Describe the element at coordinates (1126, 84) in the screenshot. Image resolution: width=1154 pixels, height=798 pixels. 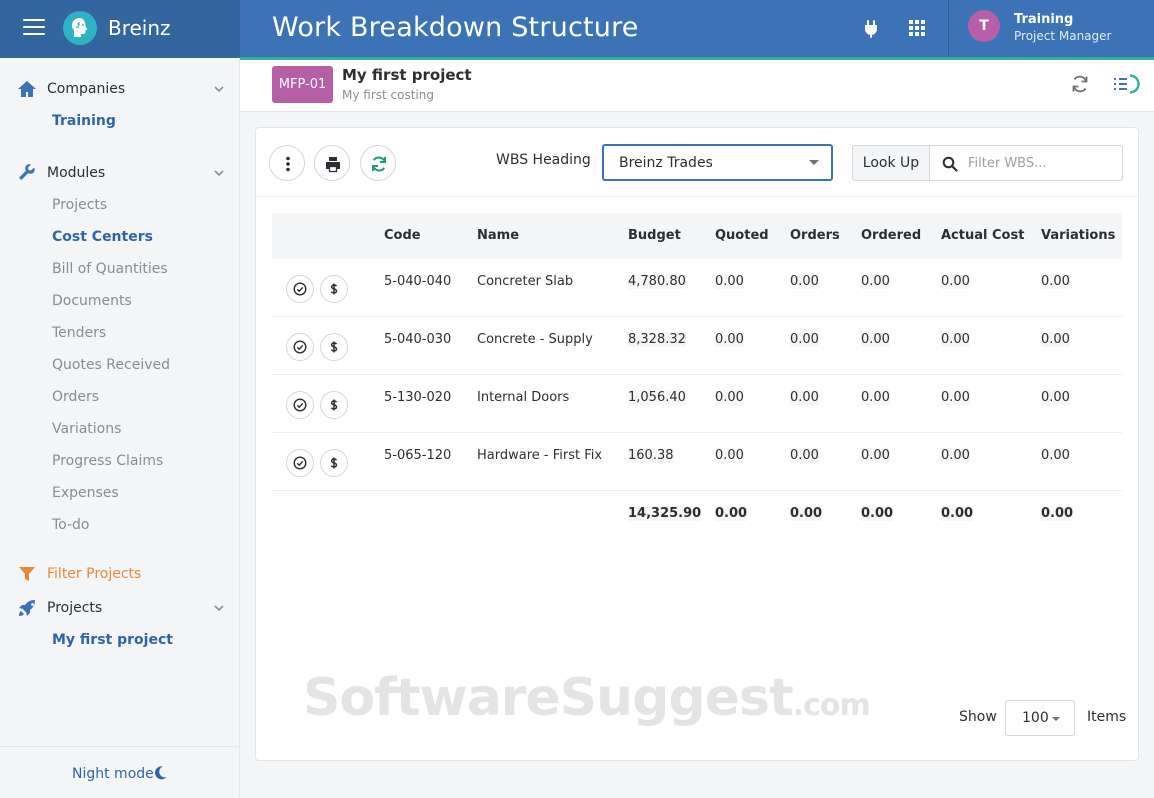
I see `list-progress-icon` at that location.